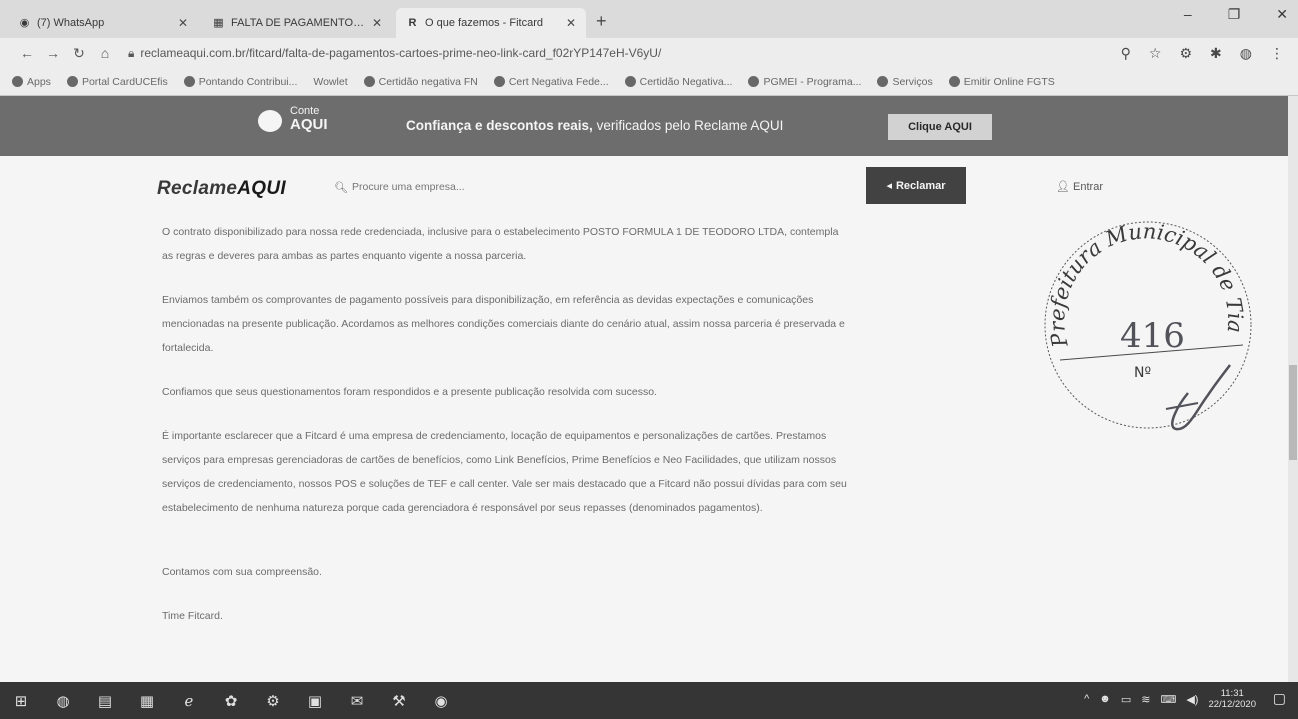 The height and width of the screenshot is (719, 1298). Describe the element at coordinates (63, 700) in the screenshot. I see `search-icon: ◍` at that location.